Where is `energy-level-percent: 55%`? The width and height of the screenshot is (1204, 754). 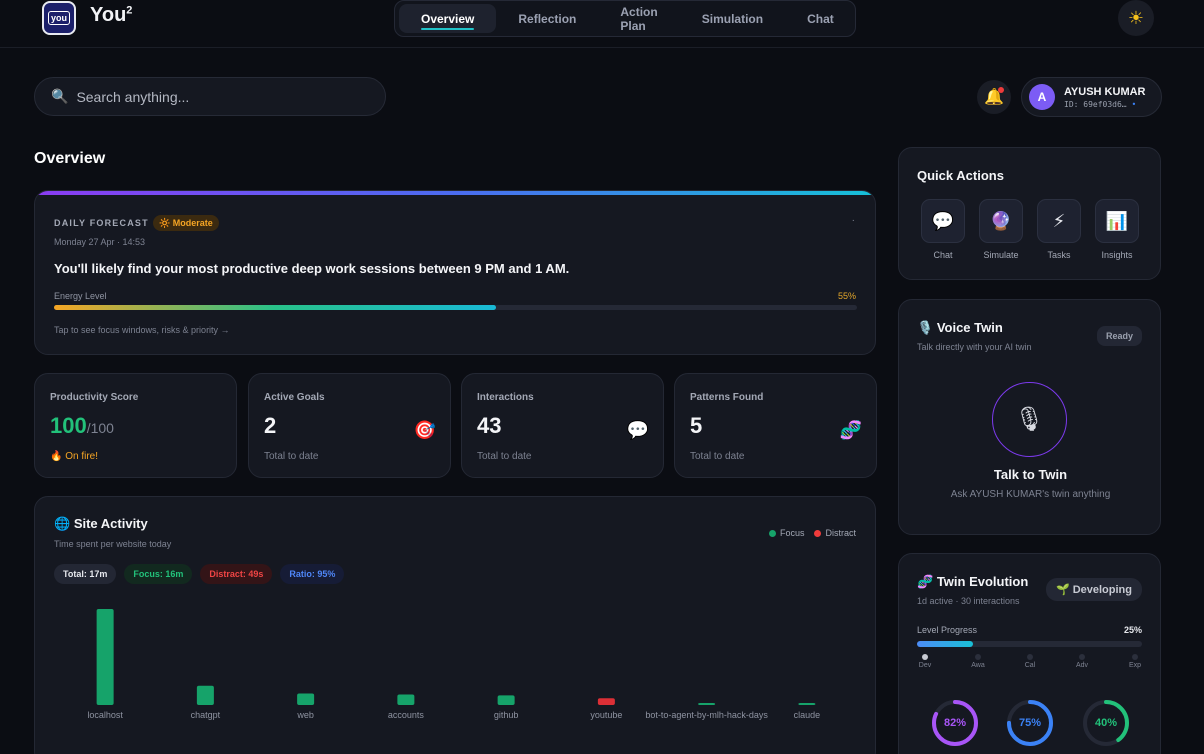
energy-level-percent: 55% is located at coordinates (846, 296).